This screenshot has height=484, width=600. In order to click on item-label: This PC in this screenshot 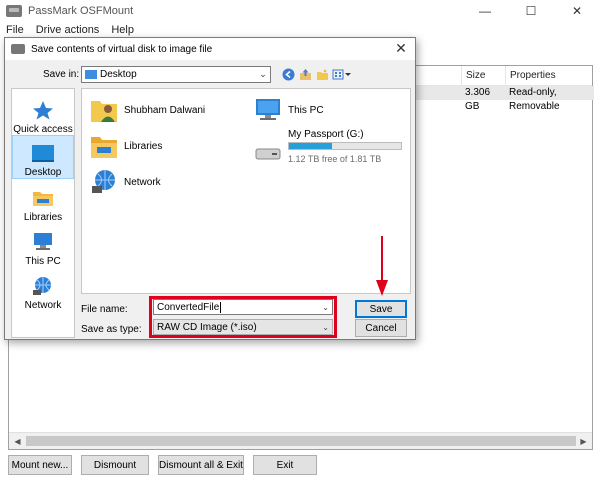, I will do `click(306, 110)`.